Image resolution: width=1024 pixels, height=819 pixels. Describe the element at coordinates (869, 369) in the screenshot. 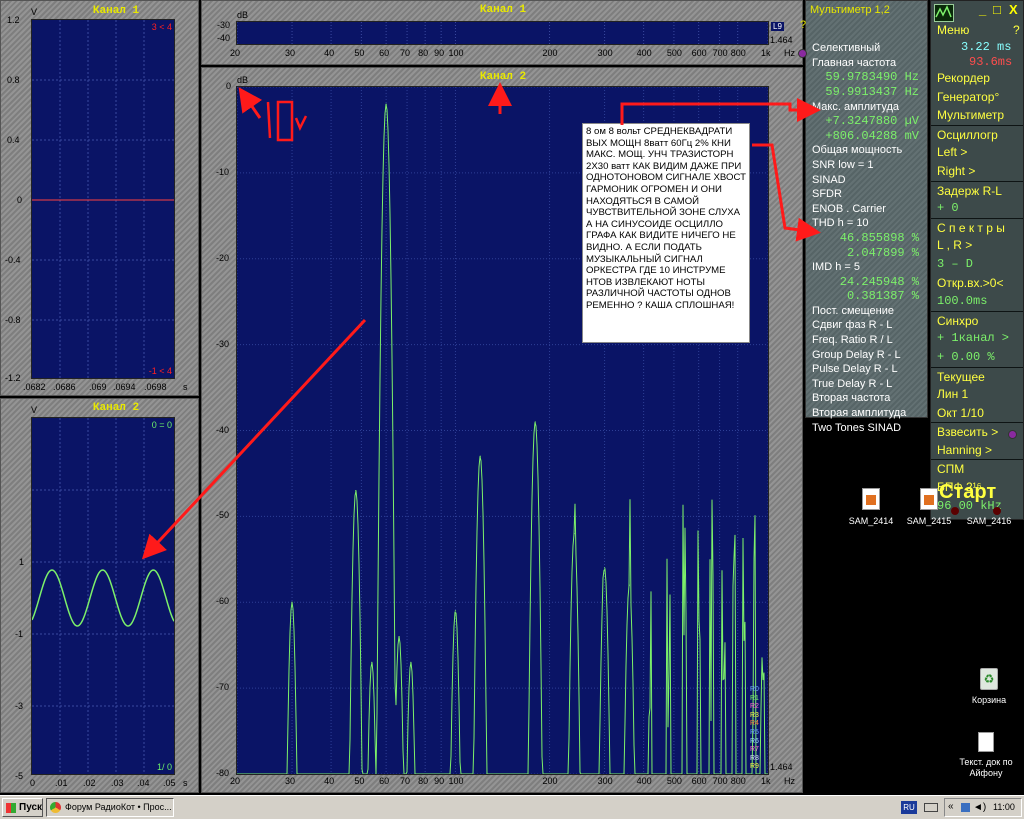

I see `multimeter-row: Pulse Delay R - L` at that location.